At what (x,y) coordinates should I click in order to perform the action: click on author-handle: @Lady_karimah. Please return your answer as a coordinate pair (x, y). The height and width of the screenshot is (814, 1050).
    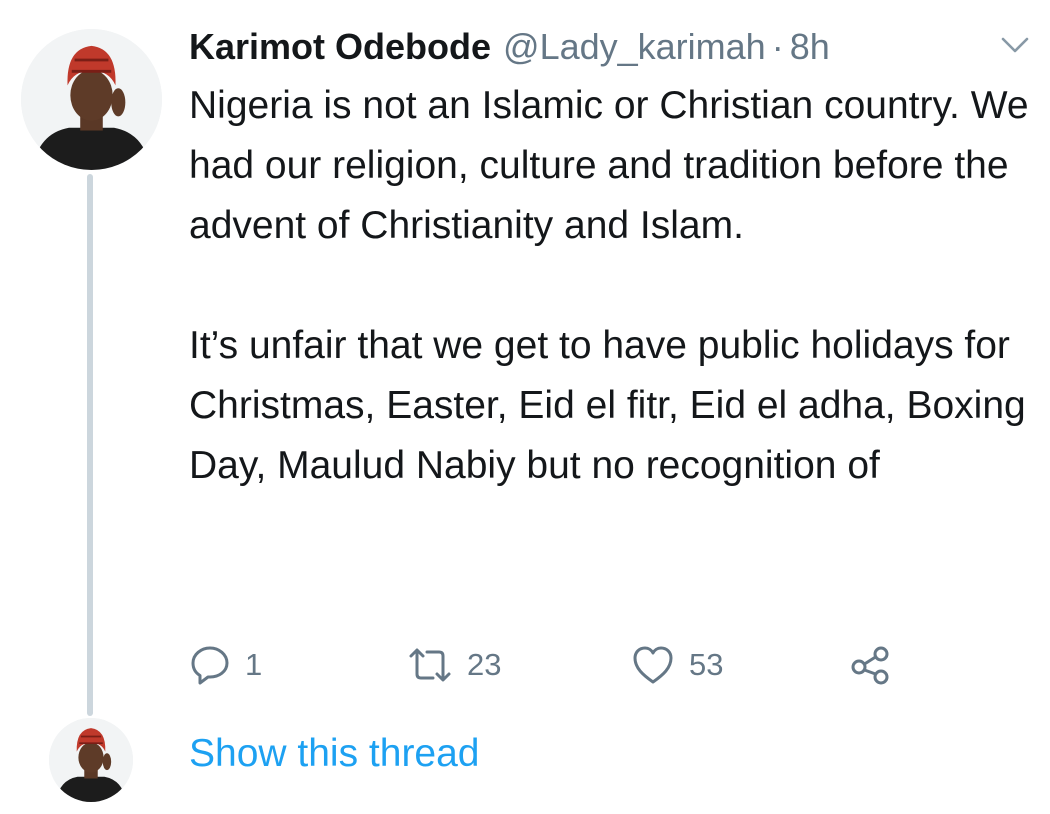
    Looking at the image, I should click on (634, 47).